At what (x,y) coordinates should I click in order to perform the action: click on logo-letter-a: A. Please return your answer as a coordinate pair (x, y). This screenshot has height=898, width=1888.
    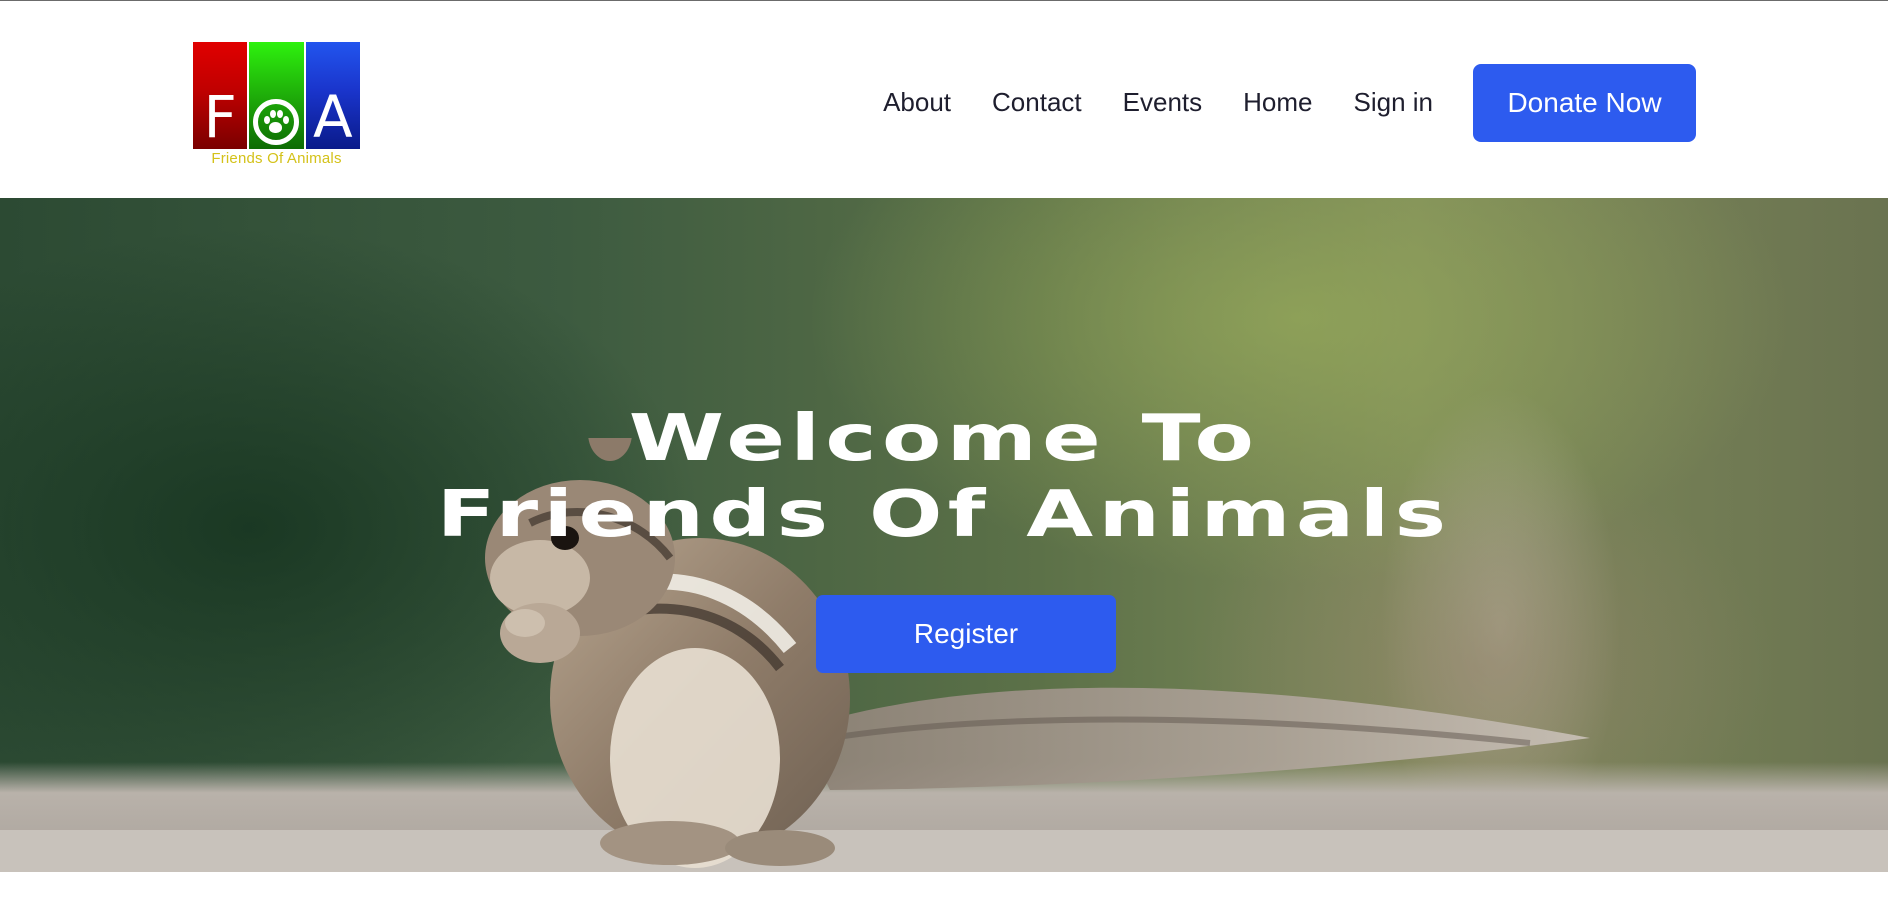
    Looking at the image, I should click on (332, 117).